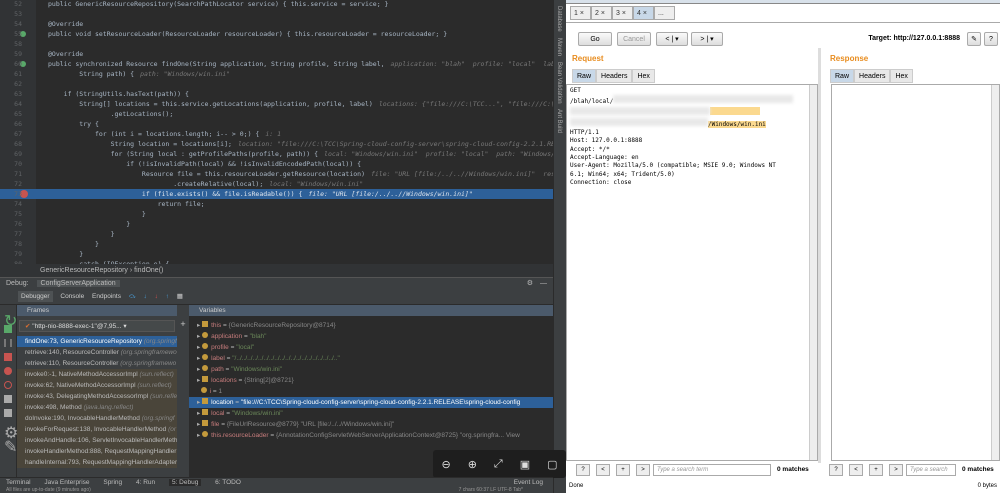  What do you see at coordinates (580, 13) in the screenshot?
I see `repeater-tab-1: 1 ×` at bounding box center [580, 13].